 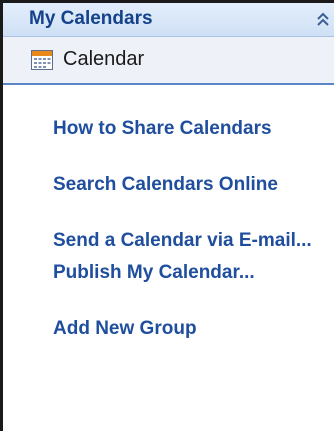 What do you see at coordinates (104, 59) in the screenshot?
I see `calendar-label: Calendar` at bounding box center [104, 59].